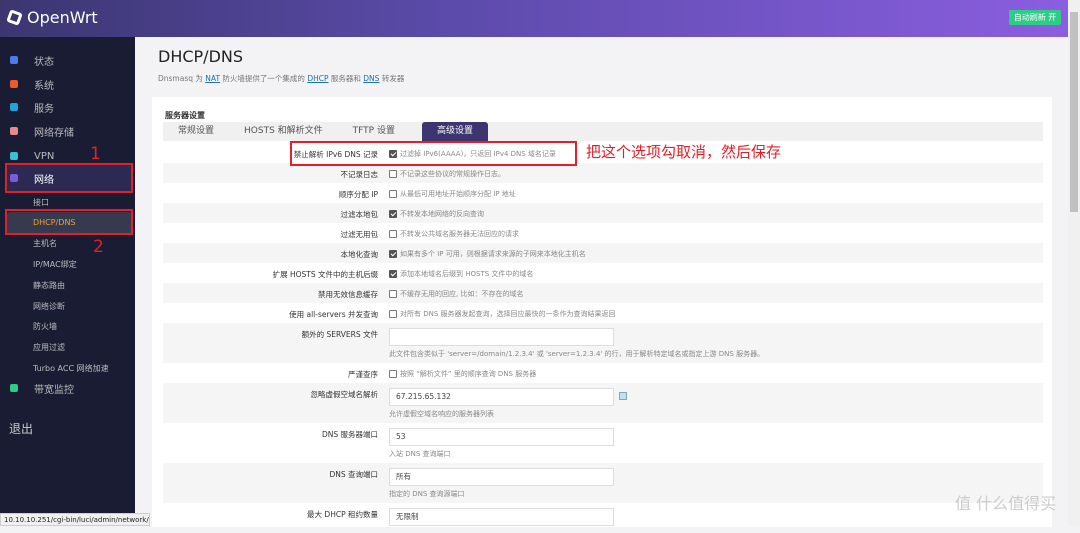 Image resolution: width=1080 pixels, height=533 pixels. Describe the element at coordinates (45, 243) in the screenshot. I see `sidebar-subitem-2: 主机名` at that location.